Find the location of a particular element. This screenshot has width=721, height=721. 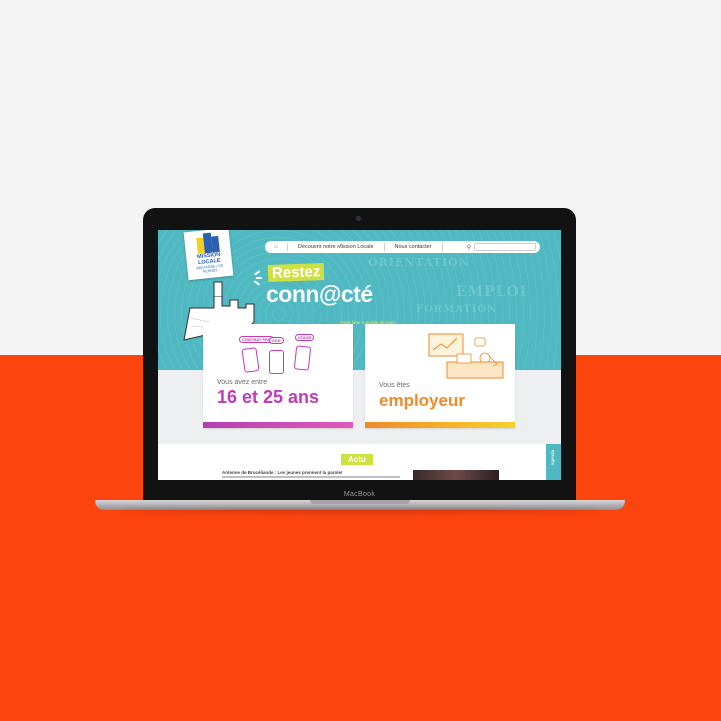

watermark-formation: FORMATION is located at coordinates (457, 309).